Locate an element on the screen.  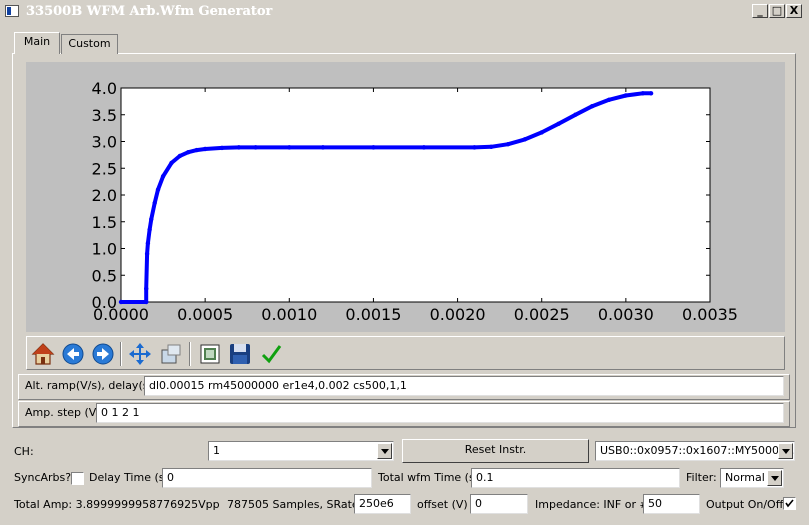
sync-arbs-label: SyncArbs? is located at coordinates (43, 477).